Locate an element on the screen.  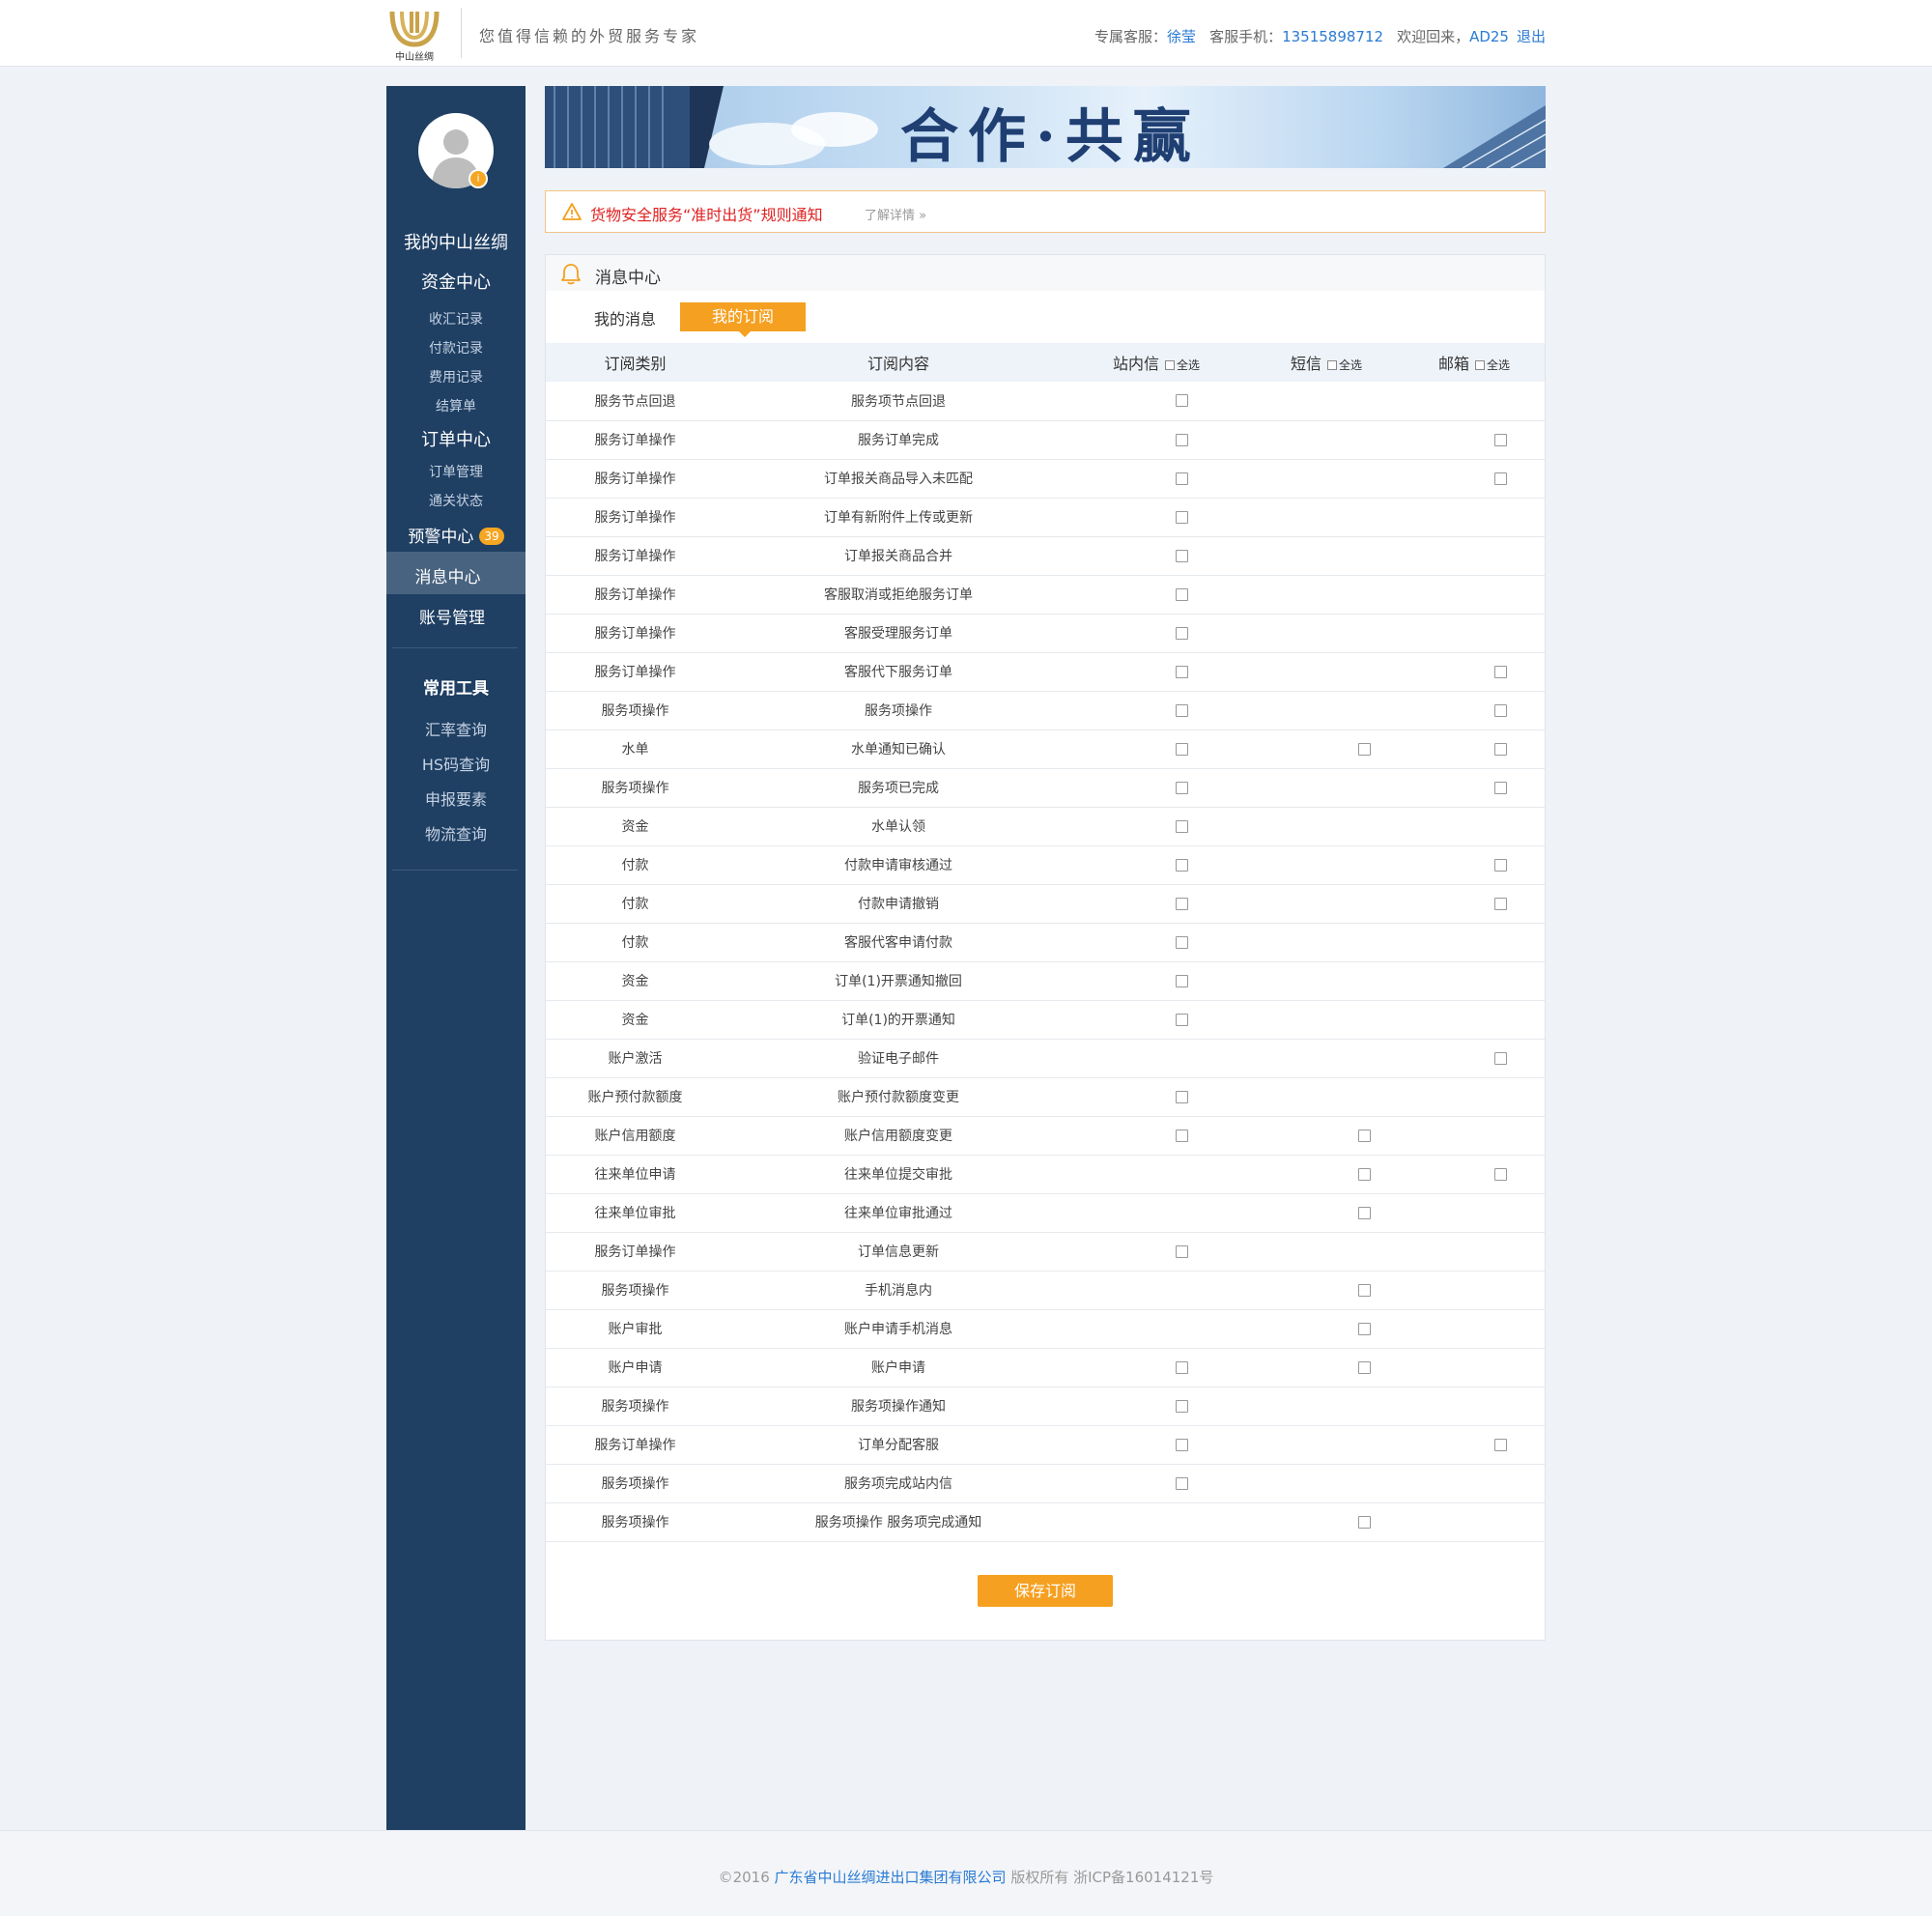
sidebar-item-msg-center: 消息中心 is located at coordinates (456, 573).